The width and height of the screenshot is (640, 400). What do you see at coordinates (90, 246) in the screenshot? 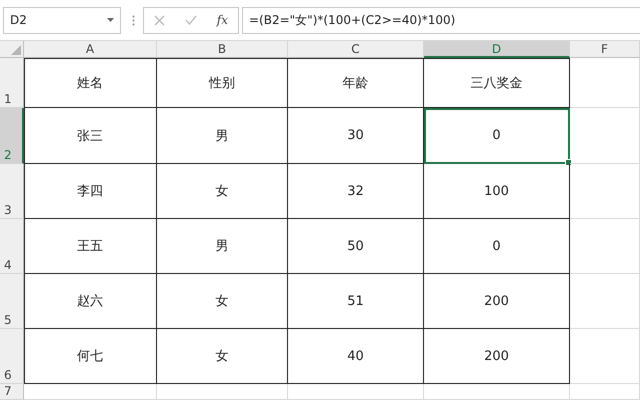
I see `table-cell: 王五` at bounding box center [90, 246].